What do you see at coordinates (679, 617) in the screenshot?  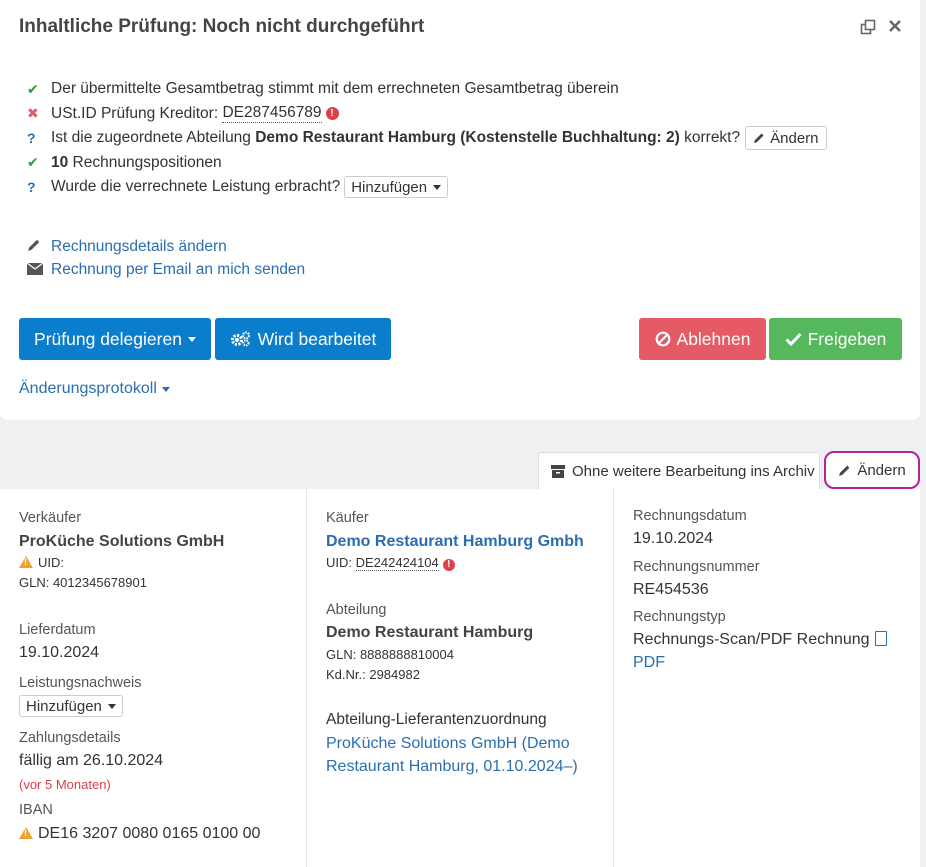 I see `invoice-type-label: Rechnungstyp` at bounding box center [679, 617].